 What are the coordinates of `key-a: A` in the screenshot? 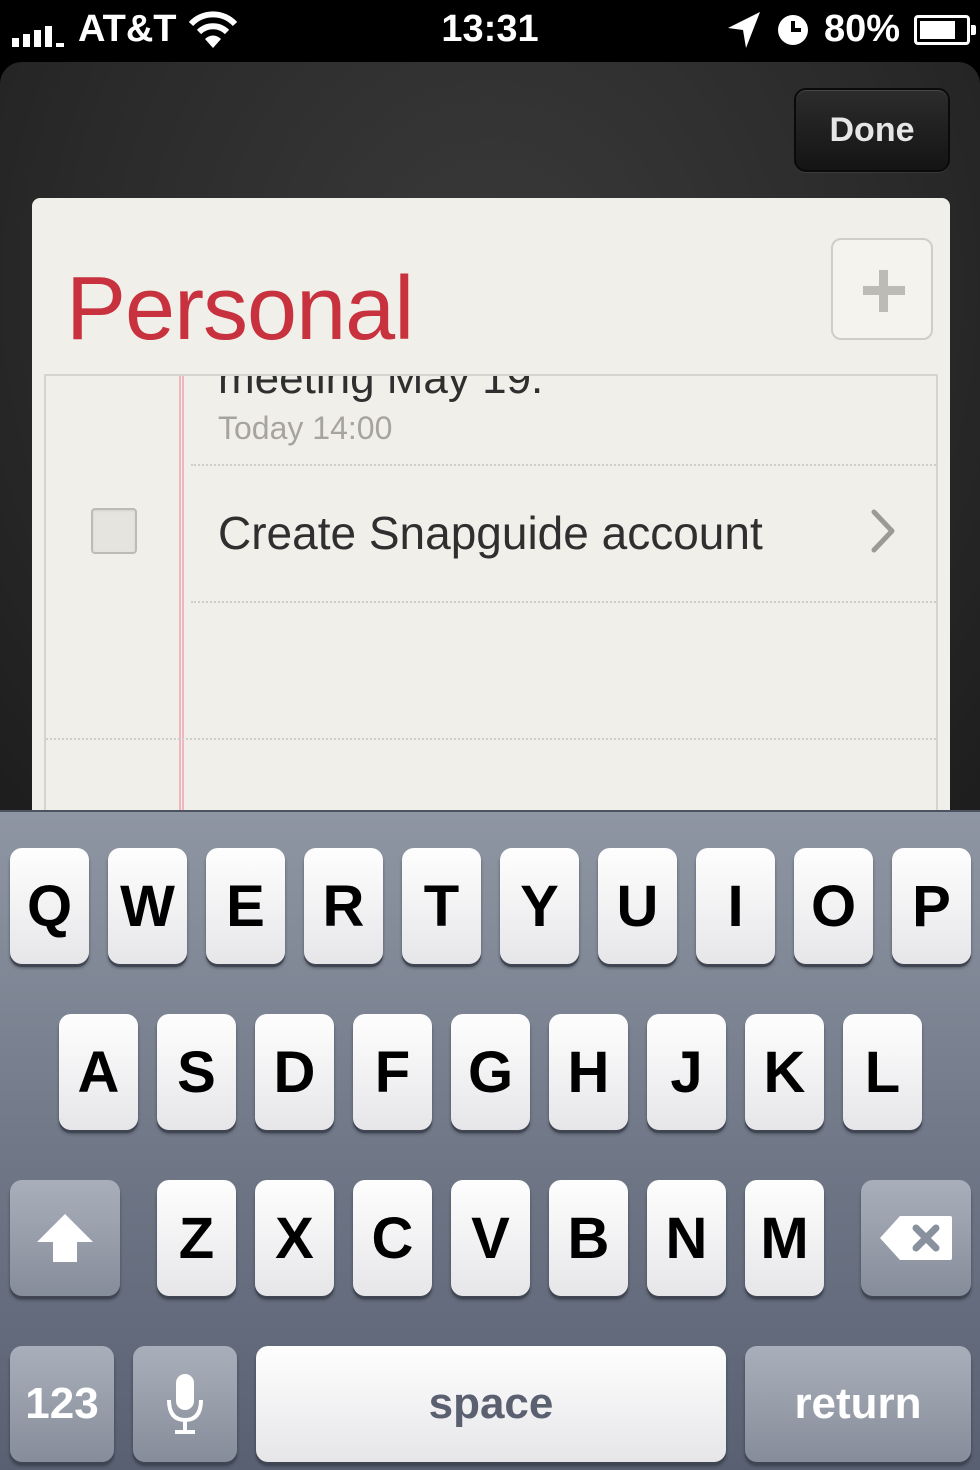 It's located at (98, 1072).